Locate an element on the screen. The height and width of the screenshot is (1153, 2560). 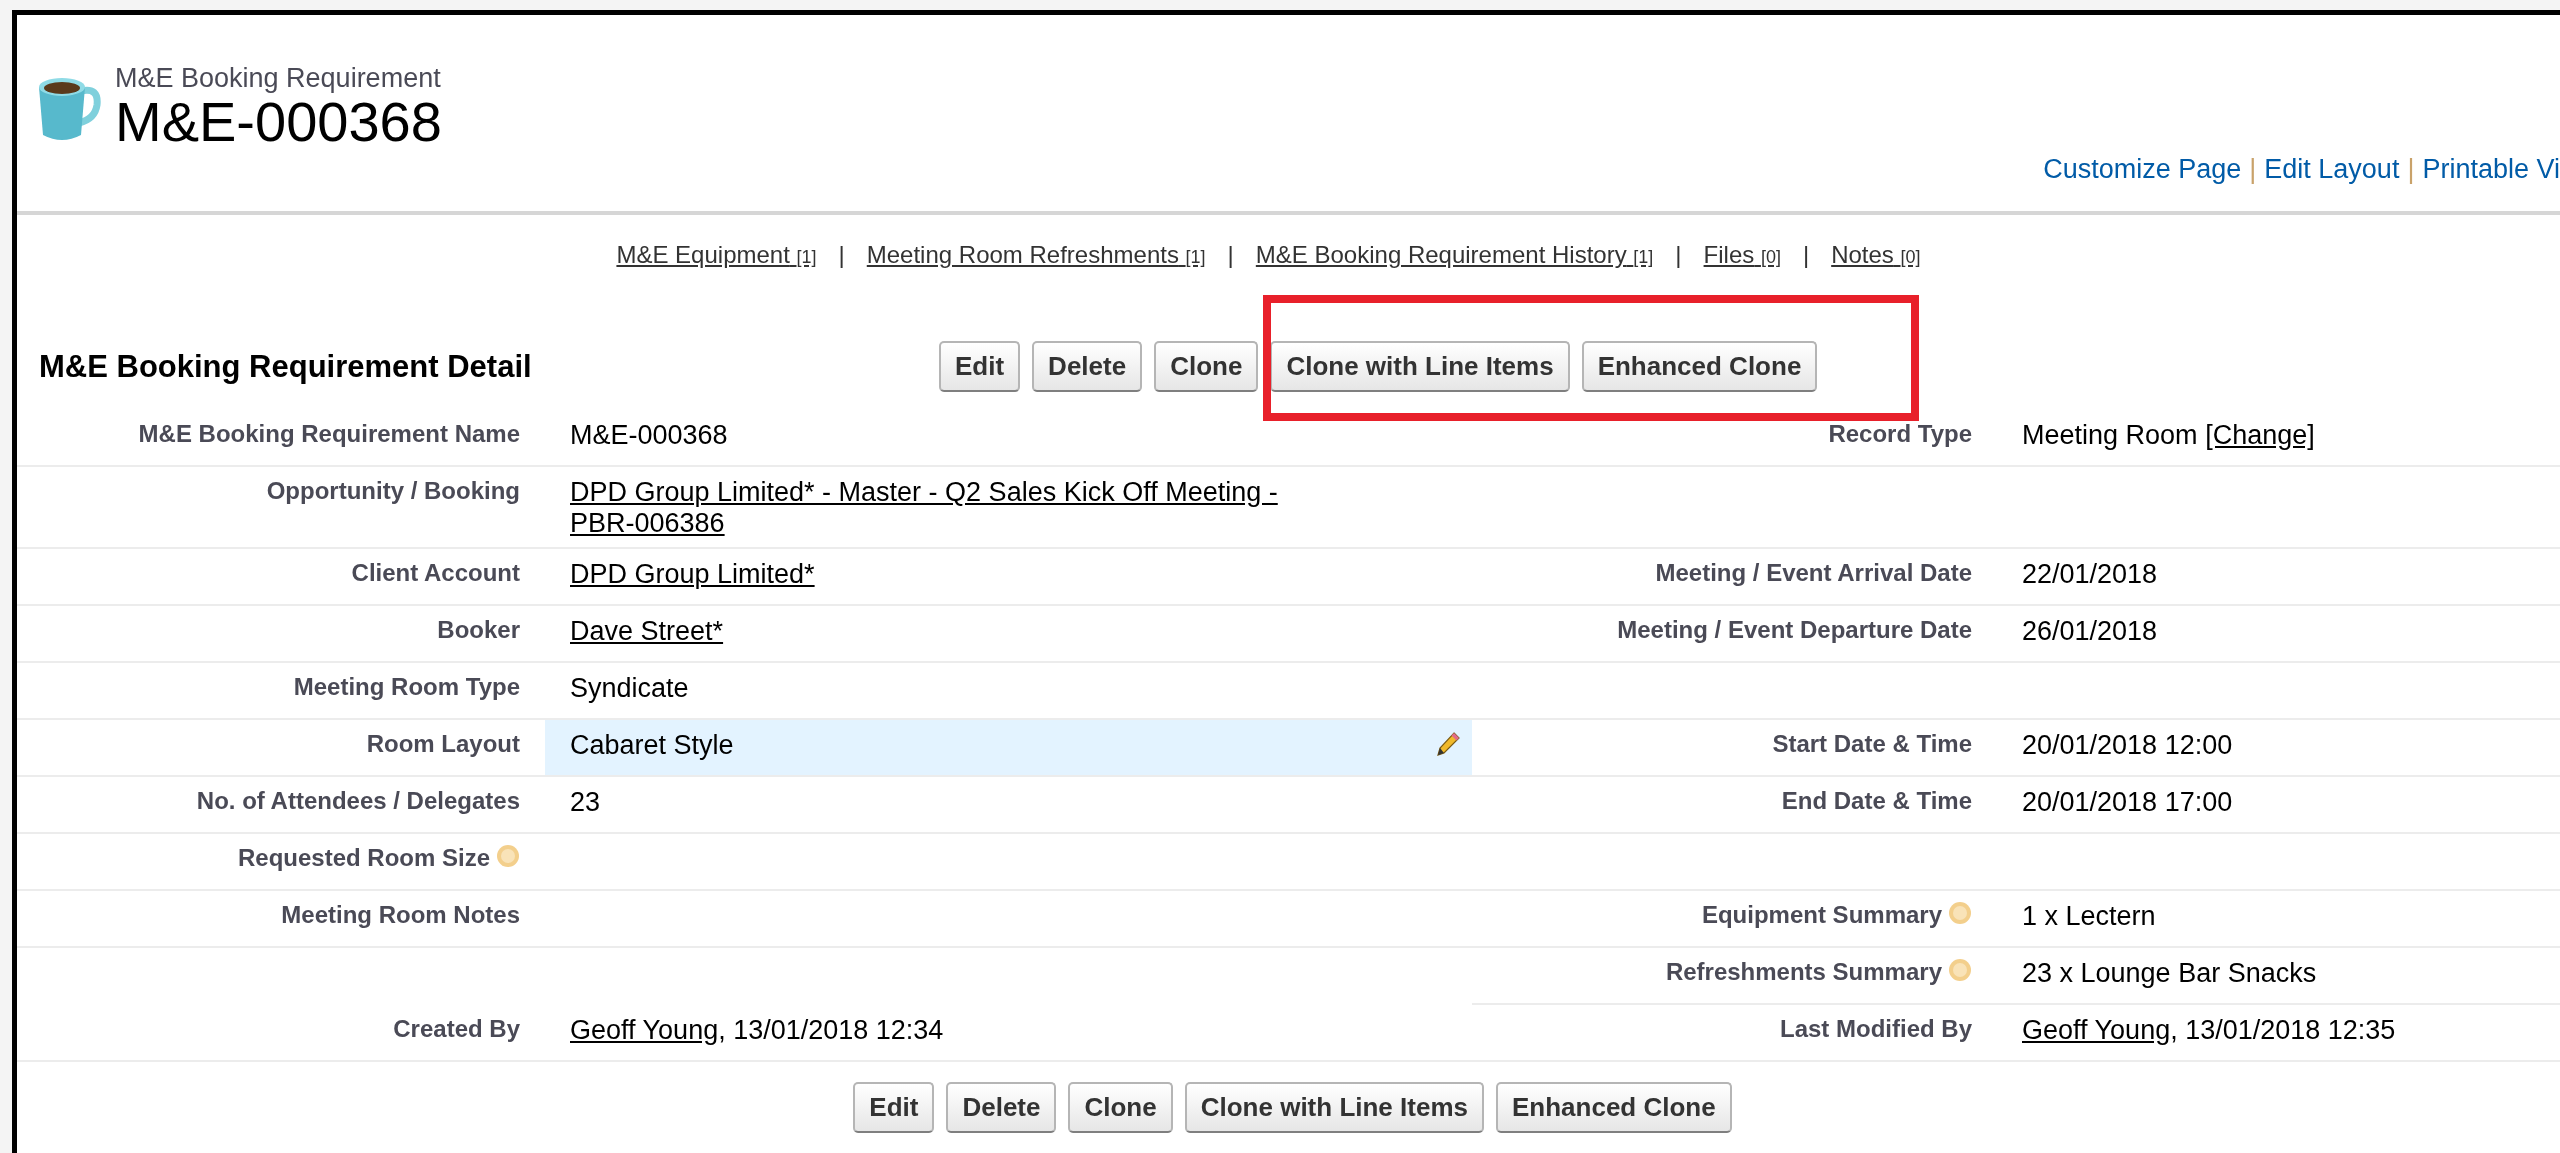
field-value: 23 is located at coordinates (585, 802).